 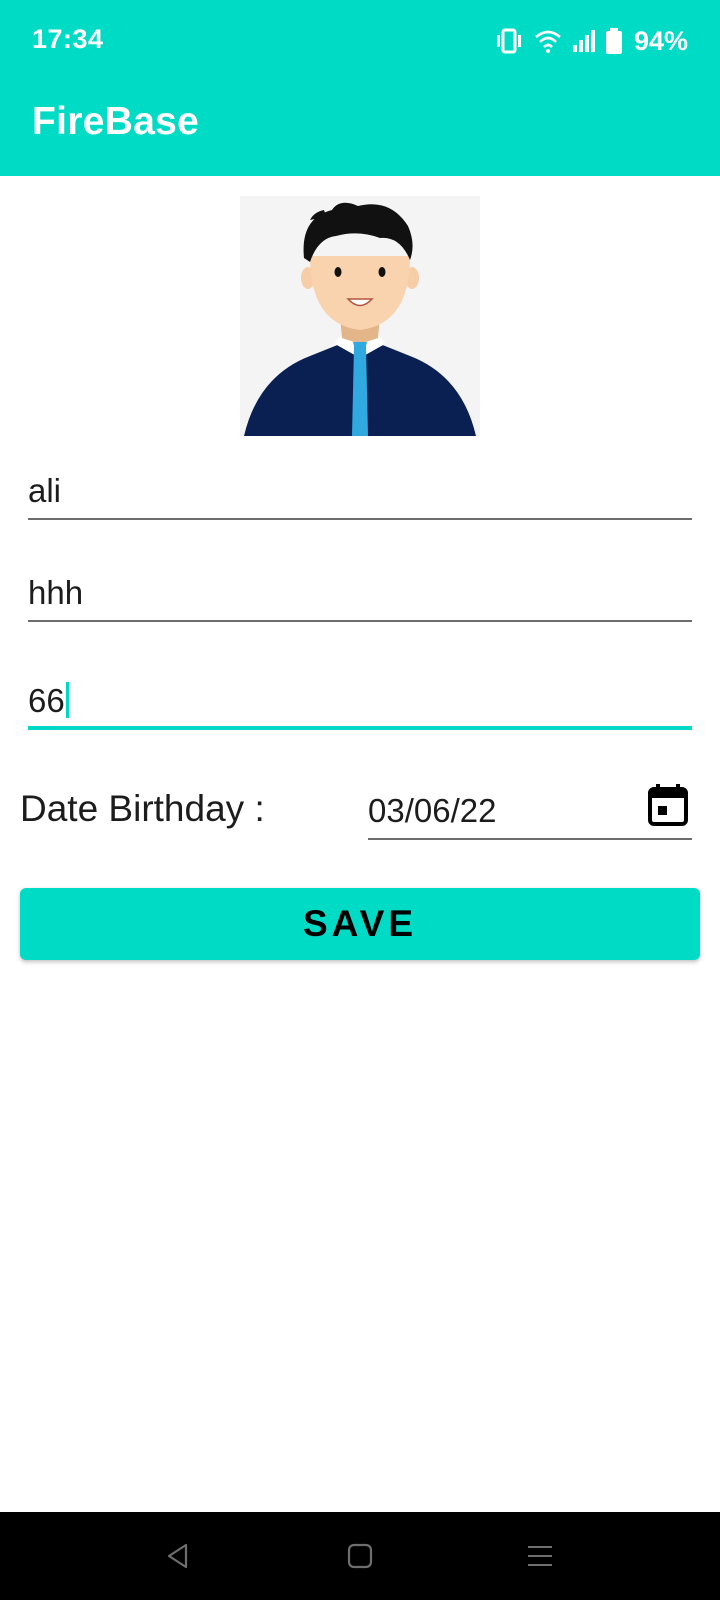 I want to click on third-field-value: 66, so click(x=46, y=700).